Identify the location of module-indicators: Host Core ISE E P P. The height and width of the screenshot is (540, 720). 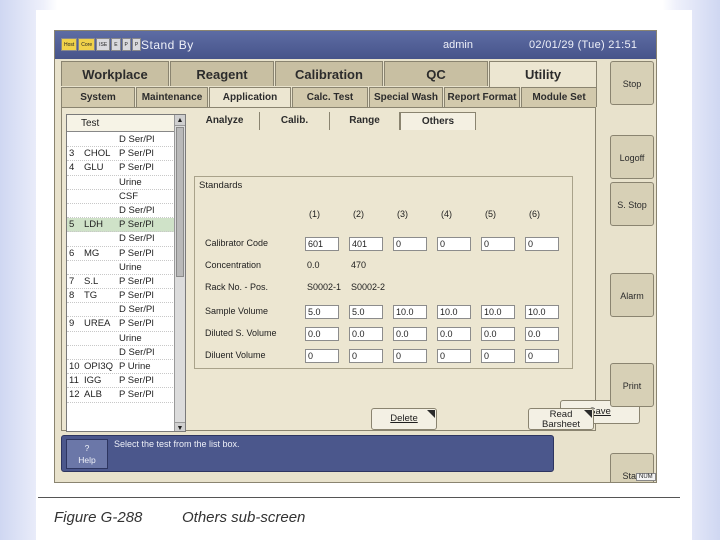
(101, 44).